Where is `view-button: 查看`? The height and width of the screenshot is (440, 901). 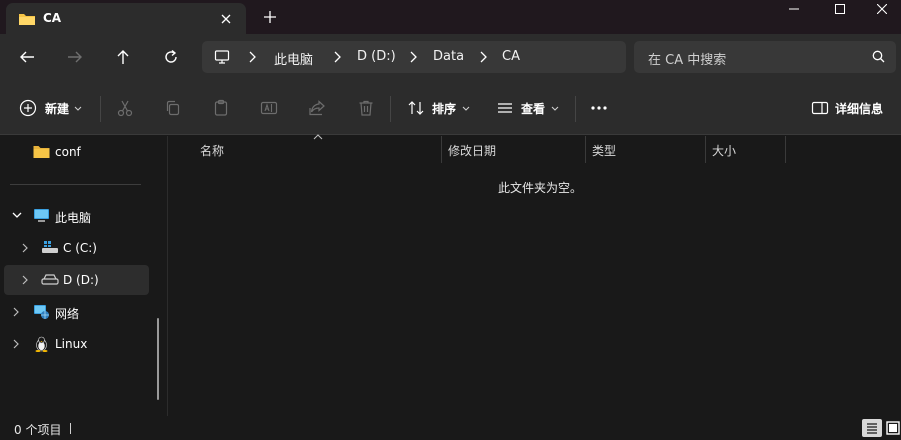
view-button: 查看 is located at coordinates (527, 108).